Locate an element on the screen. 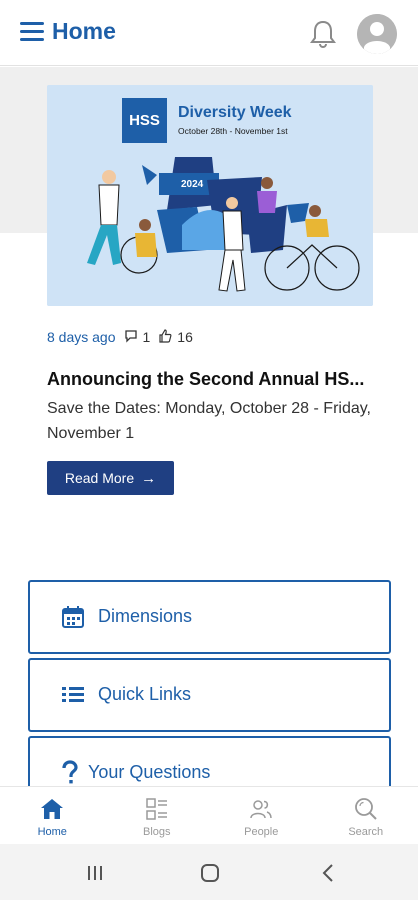 The width and height of the screenshot is (418, 900). comment-count: 1 is located at coordinates (137, 337).